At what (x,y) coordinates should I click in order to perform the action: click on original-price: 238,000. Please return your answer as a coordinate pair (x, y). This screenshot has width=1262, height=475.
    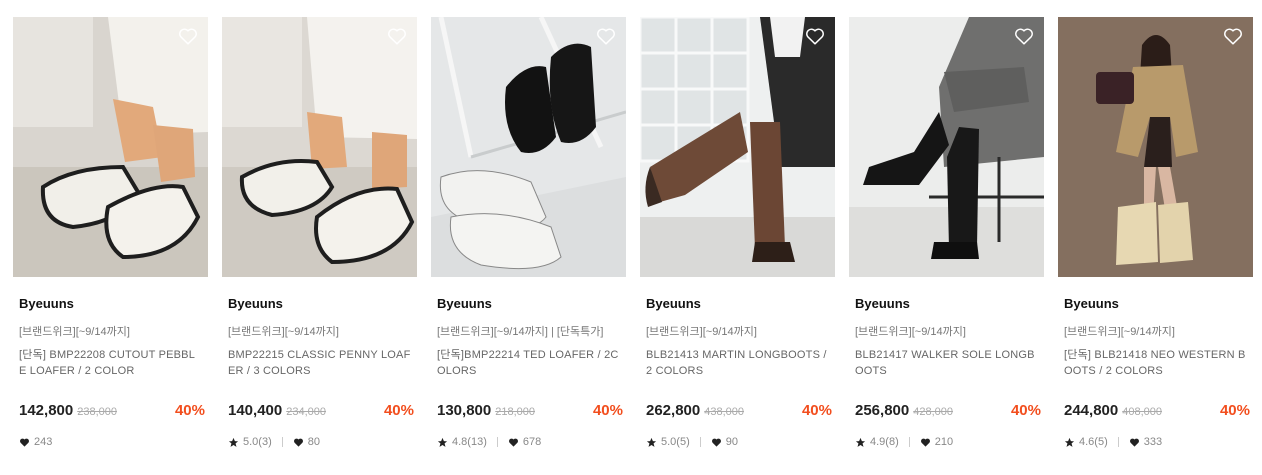
    Looking at the image, I should click on (97, 412).